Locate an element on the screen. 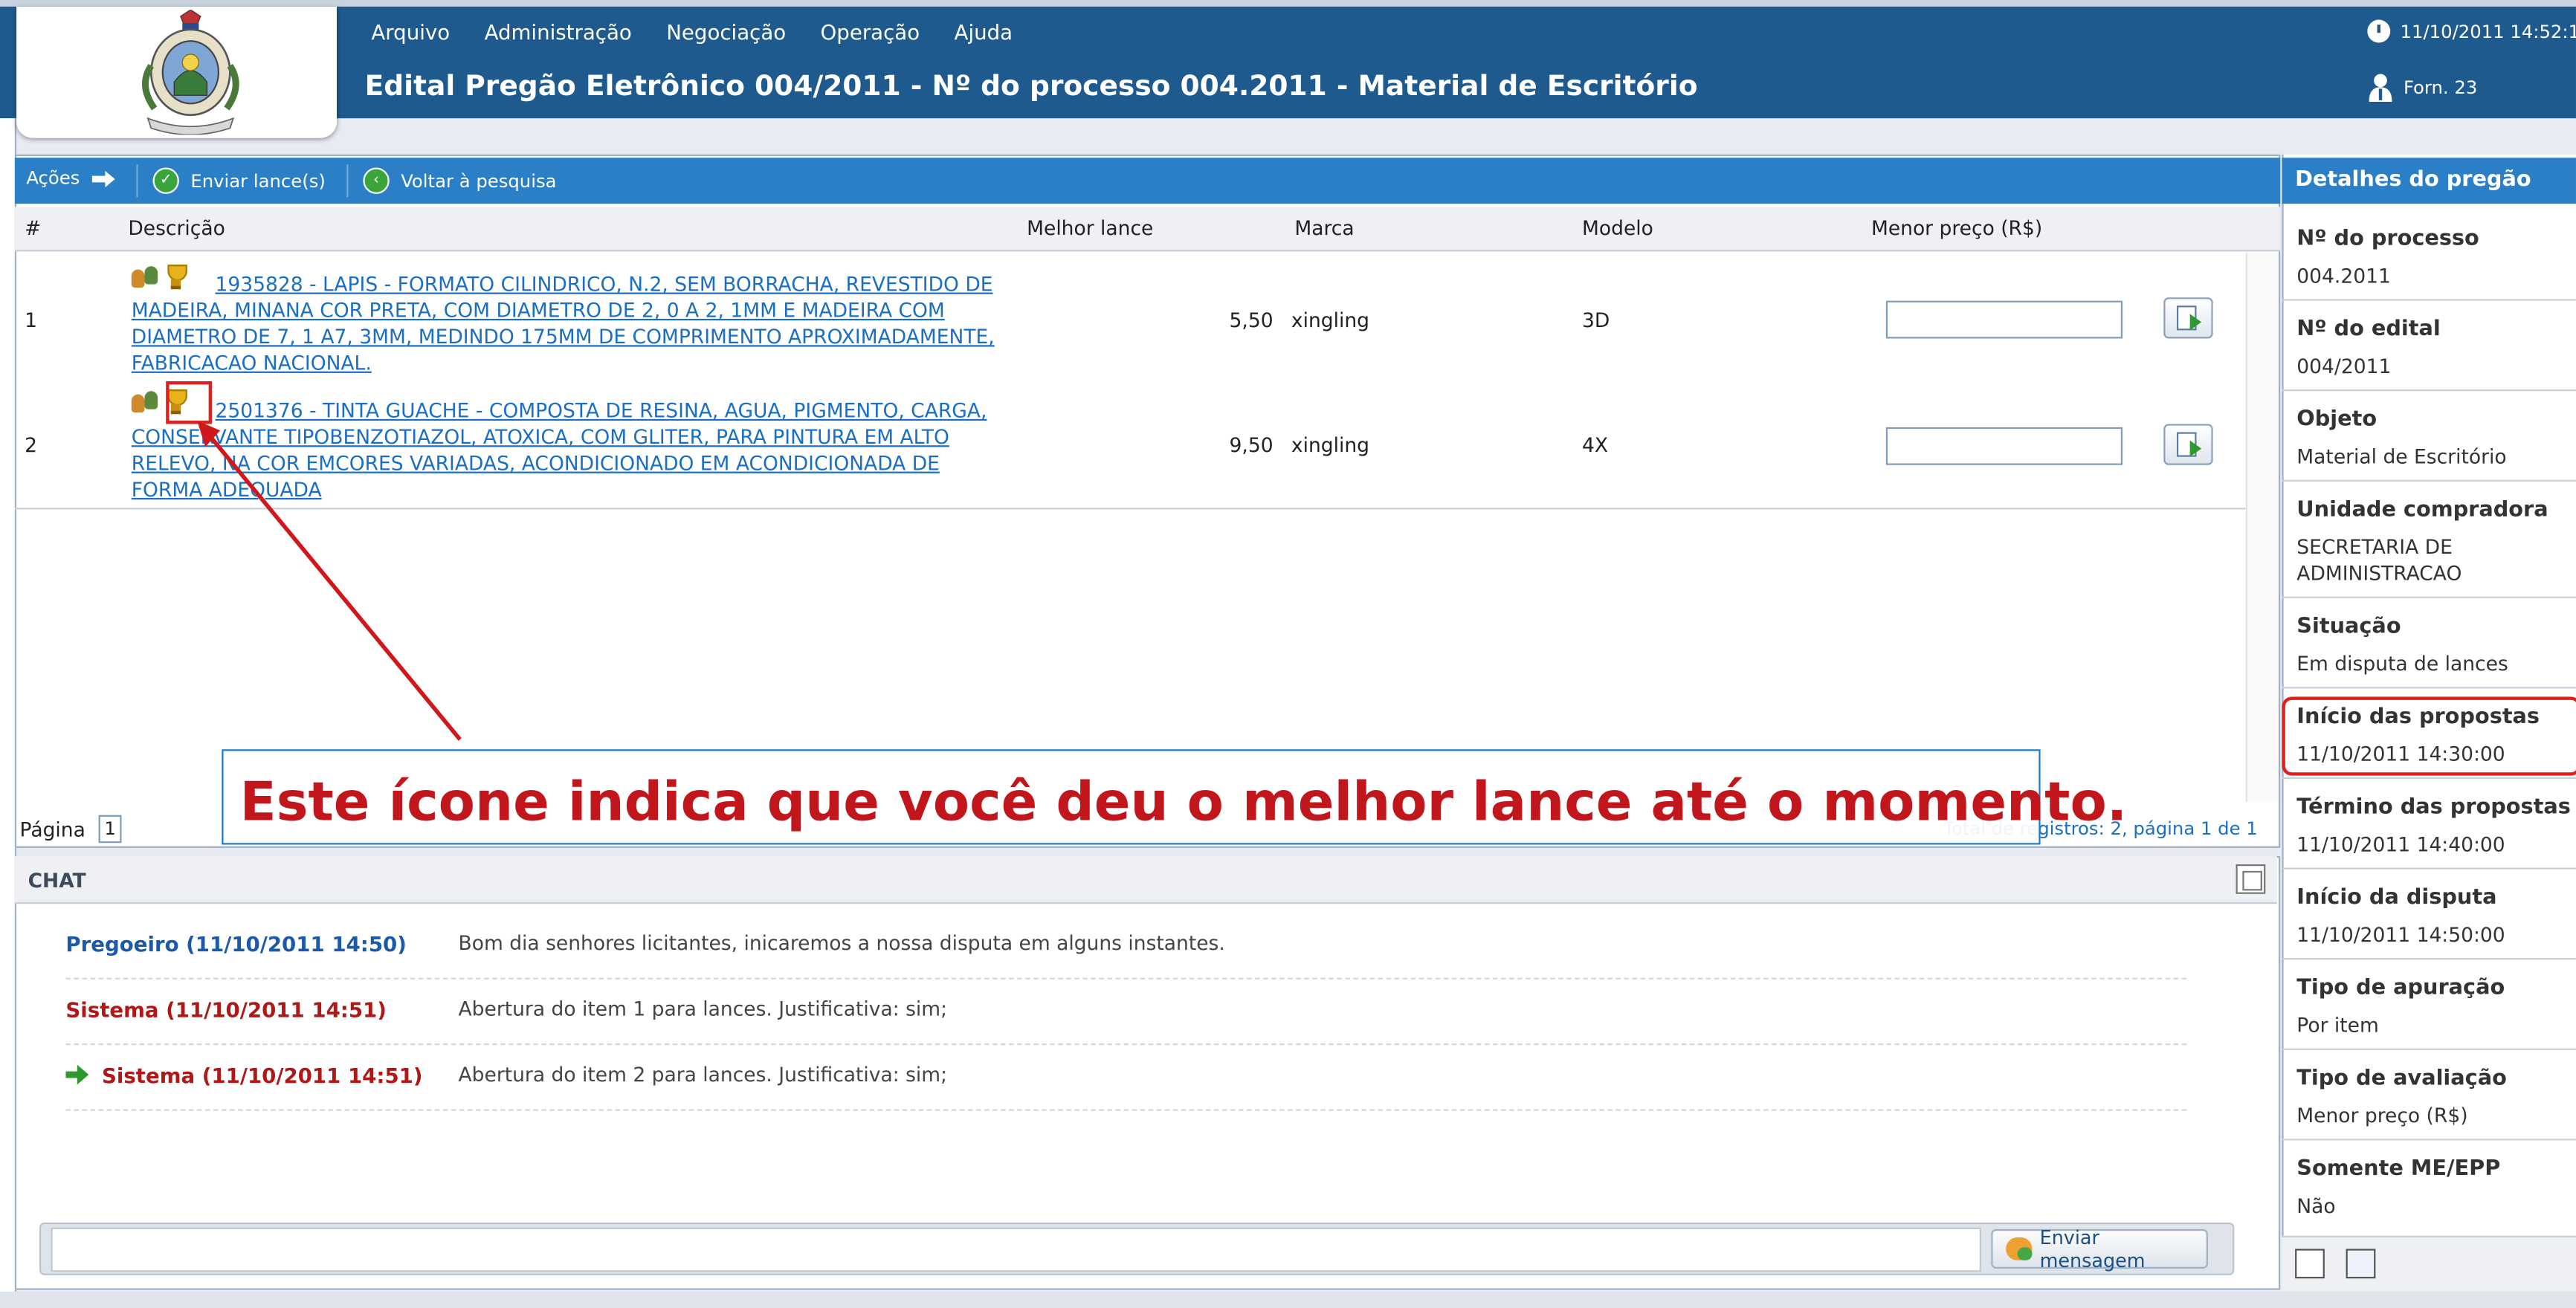 Image resolution: width=2576 pixels, height=1308 pixels. row-number: 2 is located at coordinates (31, 445).